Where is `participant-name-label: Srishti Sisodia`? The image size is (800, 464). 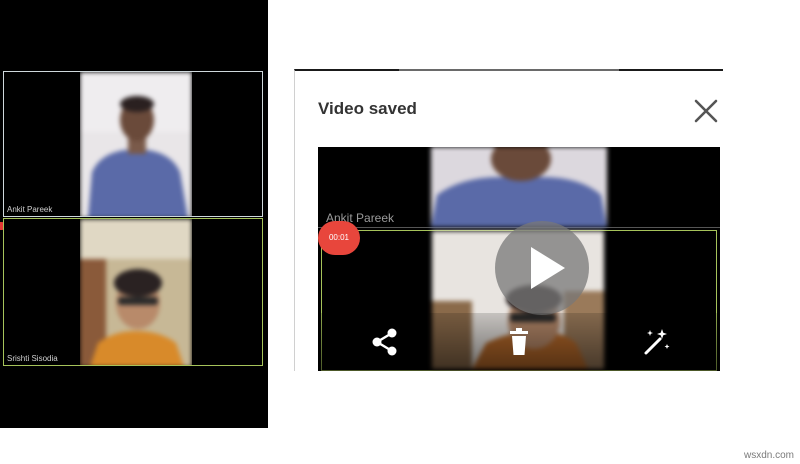 participant-name-label: Srishti Sisodia is located at coordinates (32, 358).